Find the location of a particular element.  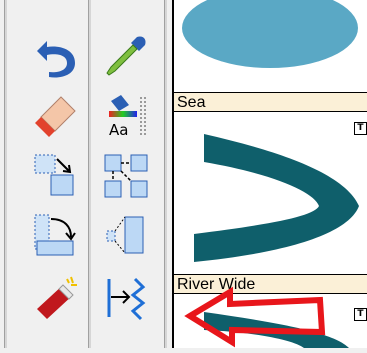

eraser-icon is located at coordinates (55, 116).